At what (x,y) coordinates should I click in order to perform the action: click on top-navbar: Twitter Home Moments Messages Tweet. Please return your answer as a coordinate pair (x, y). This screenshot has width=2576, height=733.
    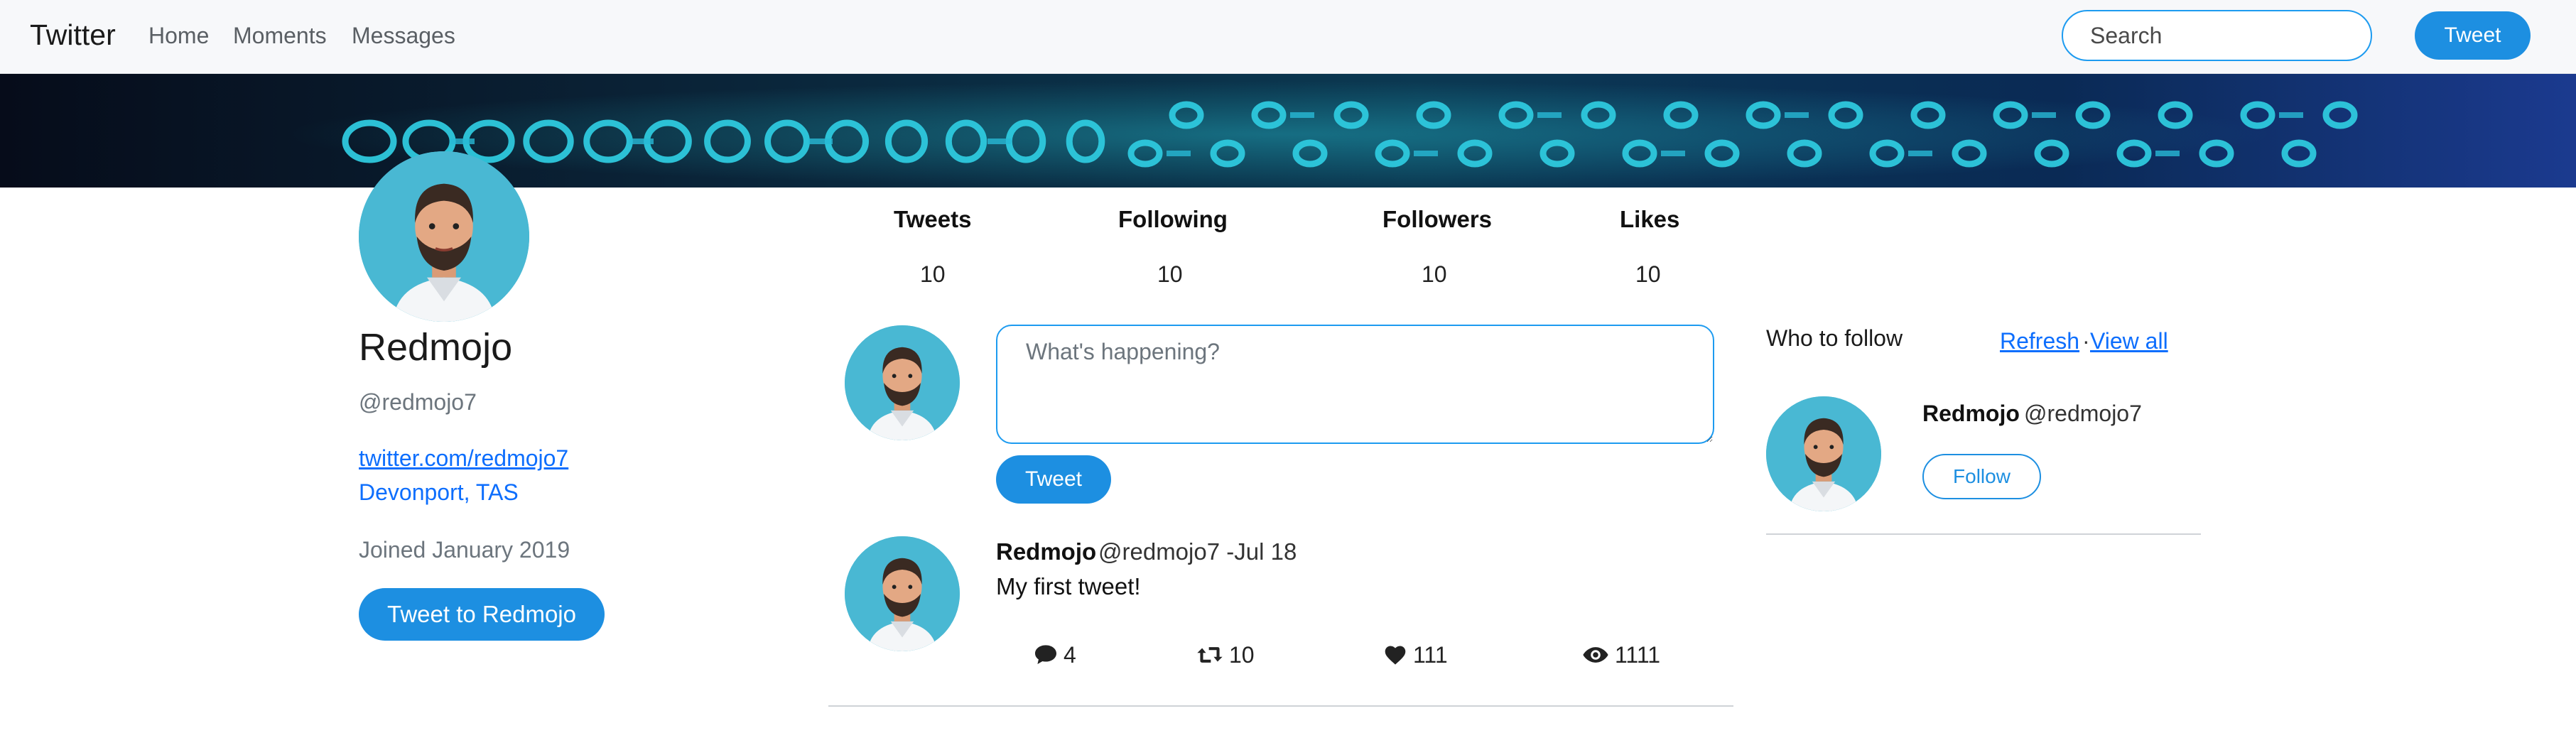
    Looking at the image, I should click on (1288, 37).